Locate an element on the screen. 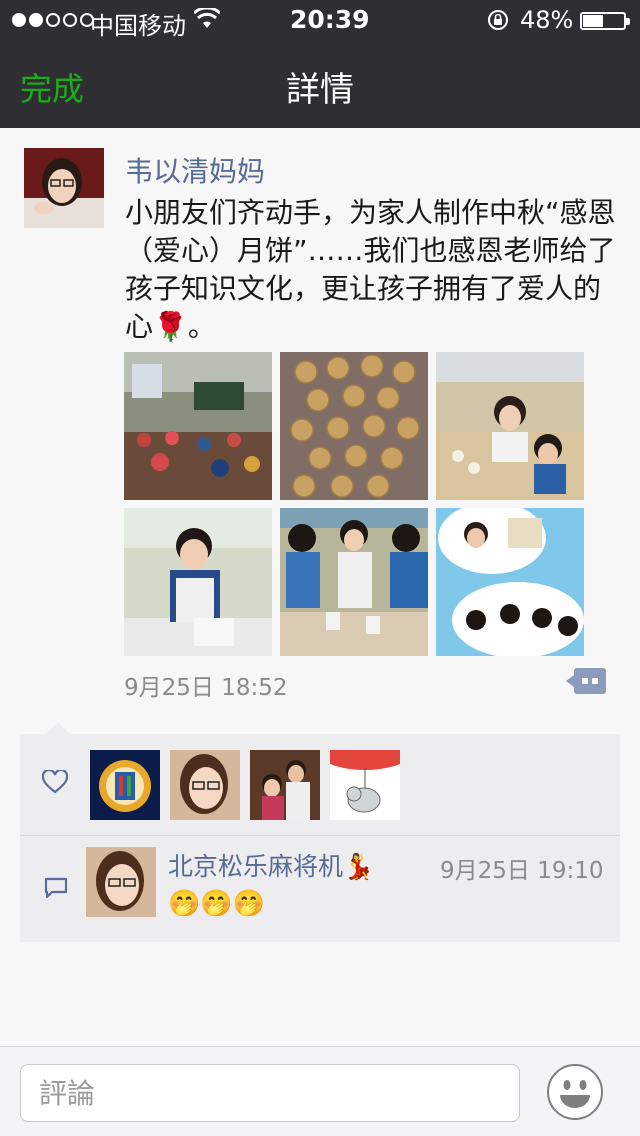 This screenshot has width=640, height=1136. comment-input-bar is located at coordinates (320, 1091).